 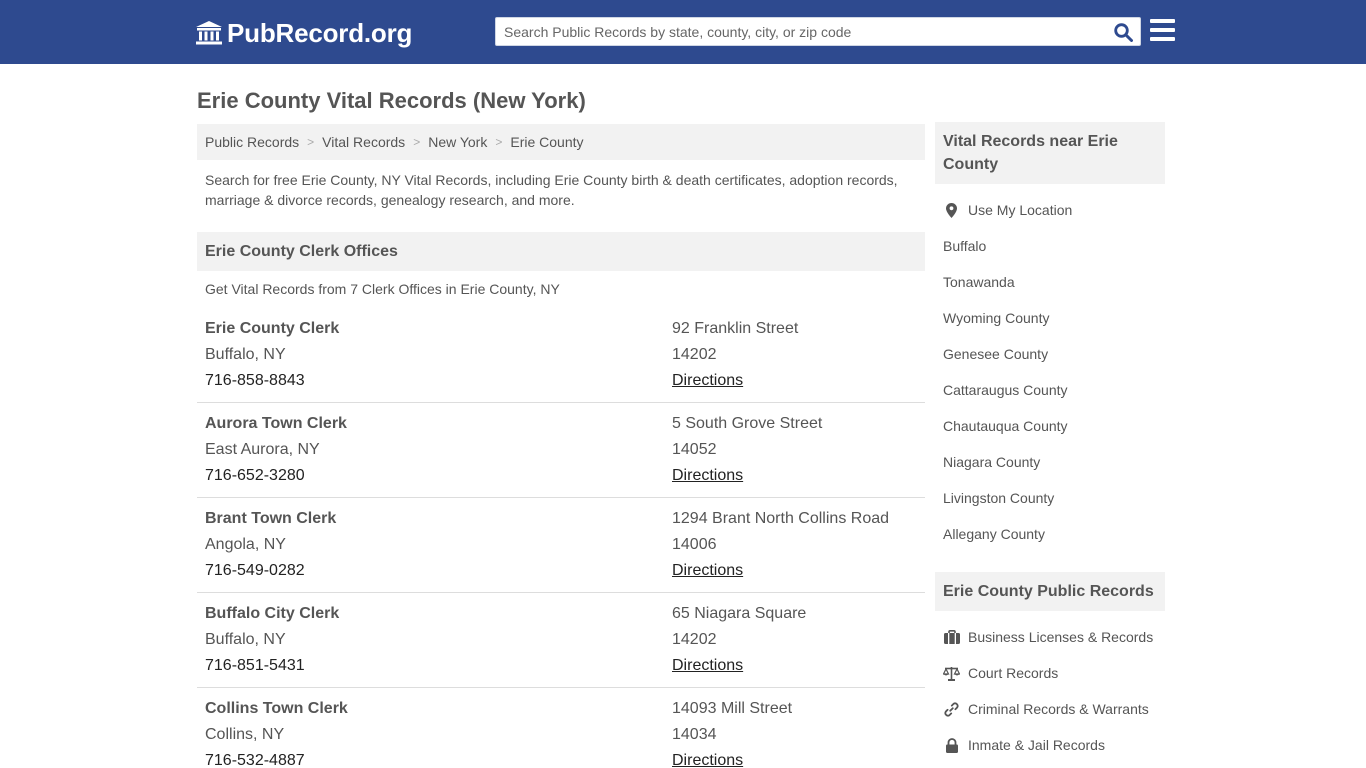 I want to click on public-record-label: Court Records, so click(x=1013, y=673).